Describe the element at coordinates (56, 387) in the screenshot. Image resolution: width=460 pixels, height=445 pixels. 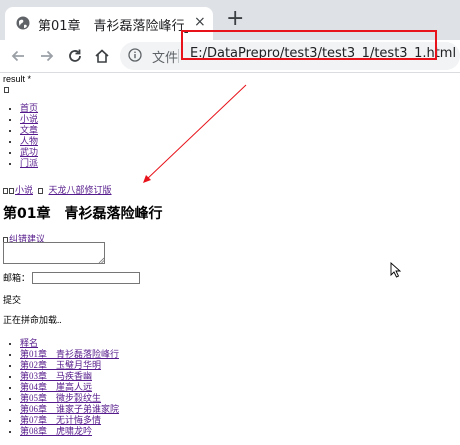
I see `chapter-link: 第04章 崖高人远` at that location.